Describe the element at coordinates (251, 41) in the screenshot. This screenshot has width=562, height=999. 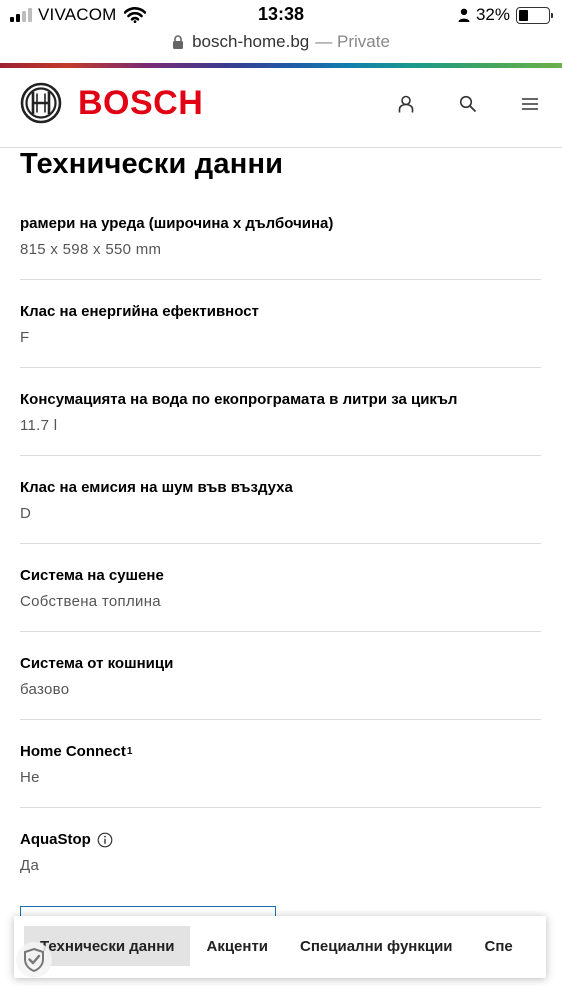
I see `url-domain: bosch-home.bg` at that location.